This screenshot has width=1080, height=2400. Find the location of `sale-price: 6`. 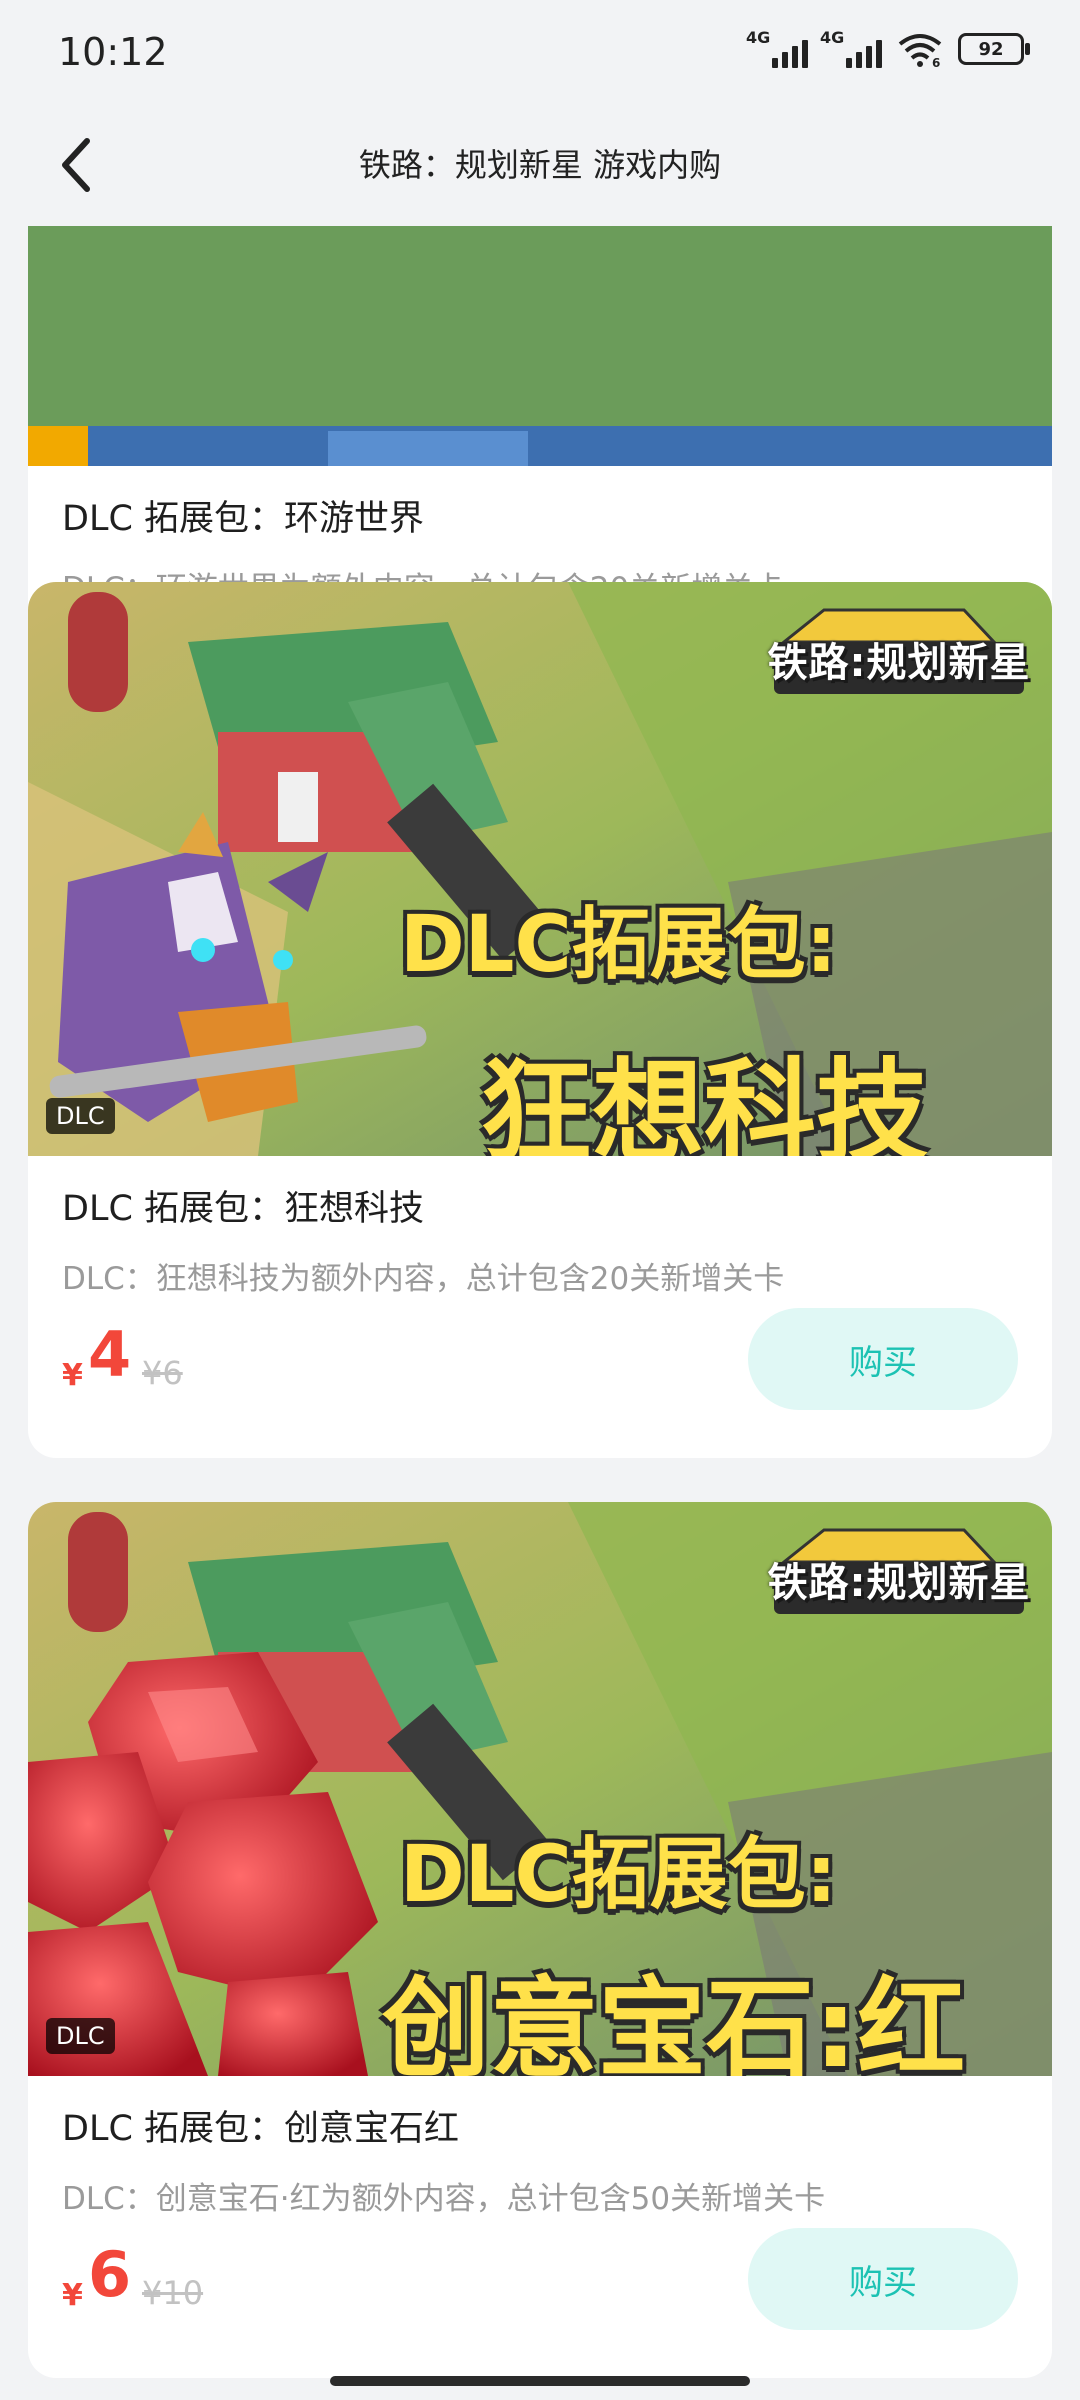

sale-price: 6 is located at coordinates (110, 2274).